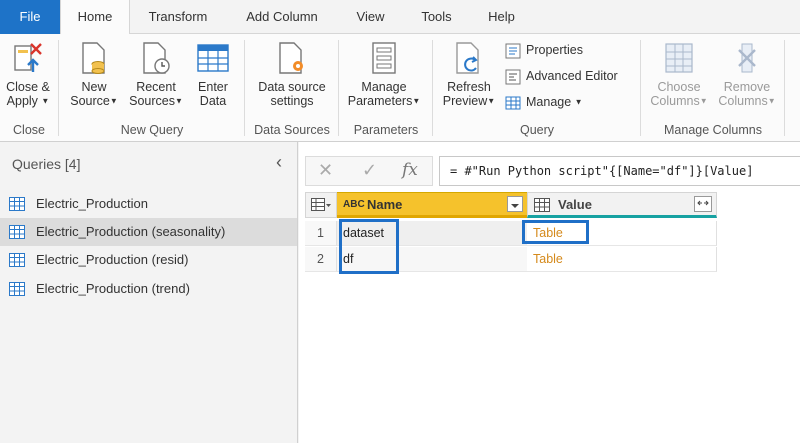 The image size is (800, 443). I want to click on column-header-name-label: Name, so click(385, 204).